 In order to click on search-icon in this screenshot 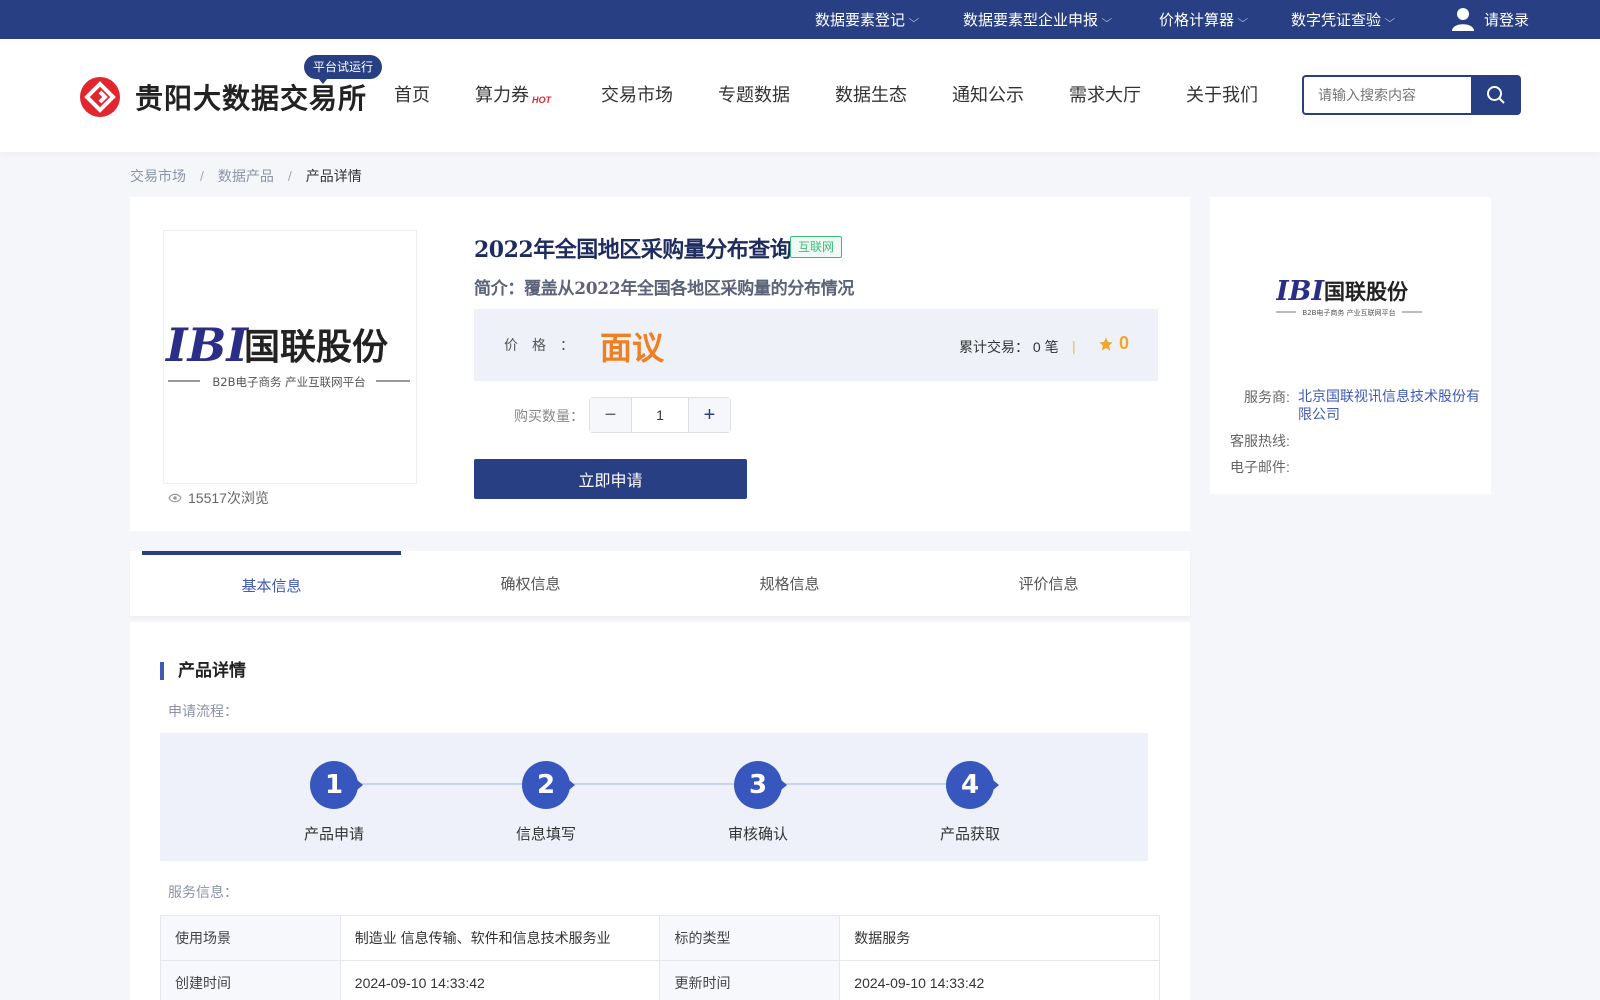, I will do `click(1496, 95)`.